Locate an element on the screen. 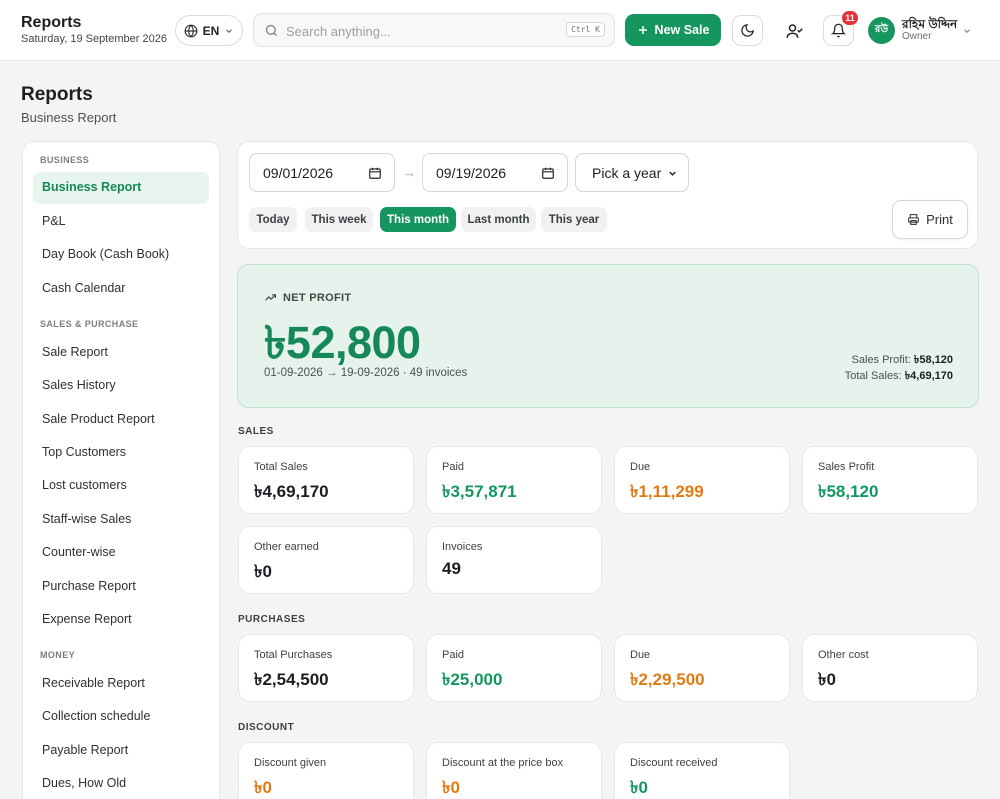 The width and height of the screenshot is (1000, 799). metric-label: Sales Profit is located at coordinates (846, 467).